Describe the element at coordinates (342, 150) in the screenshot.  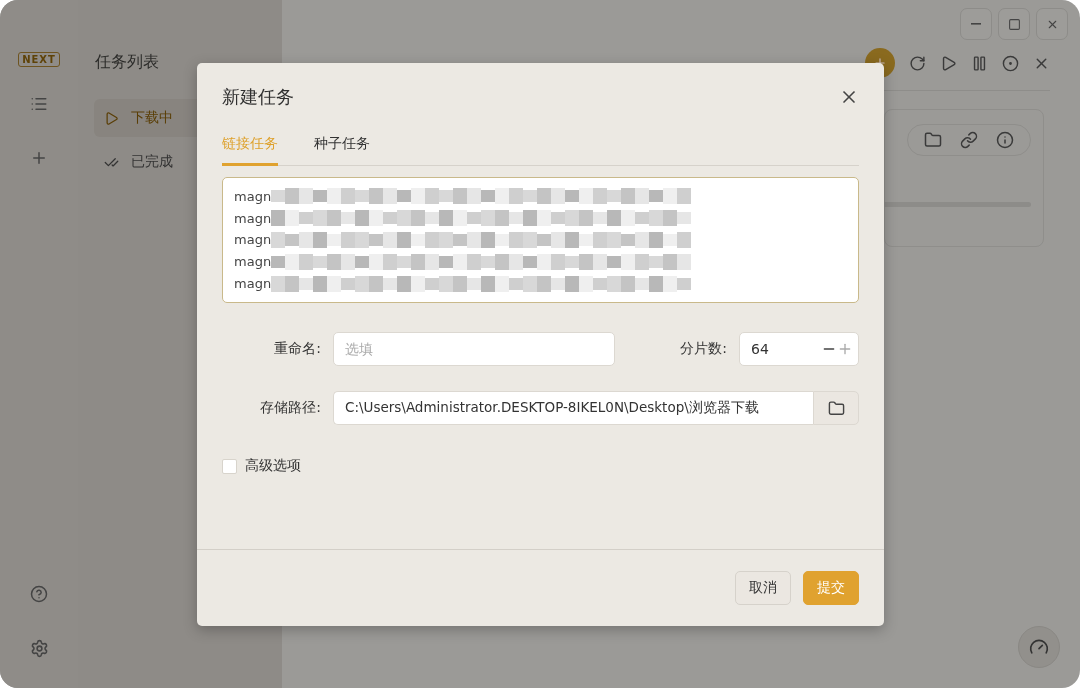
I see `tab: 种子任务` at that location.